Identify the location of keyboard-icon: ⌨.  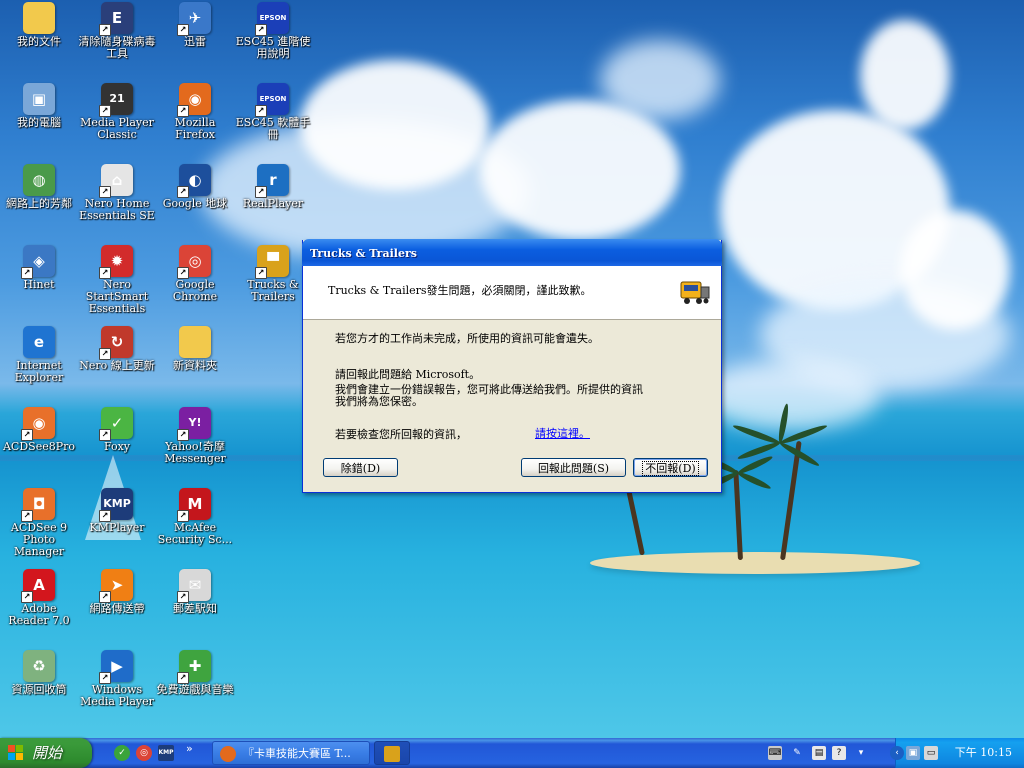
(775, 753).